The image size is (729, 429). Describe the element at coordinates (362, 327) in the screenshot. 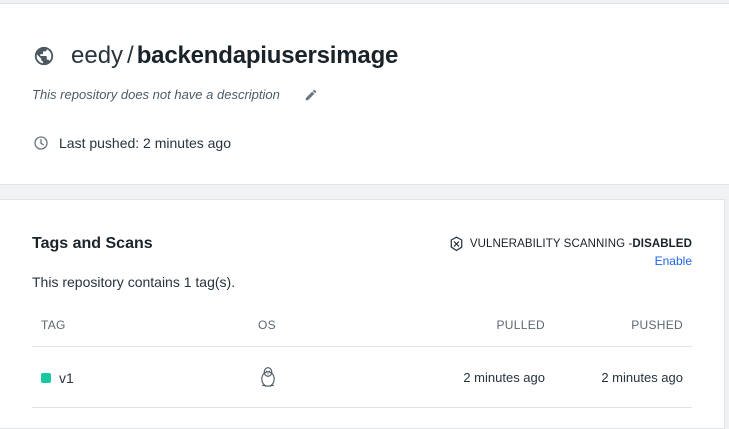

I see `tags-table-header: TAG OS PULLED PUSHED` at that location.